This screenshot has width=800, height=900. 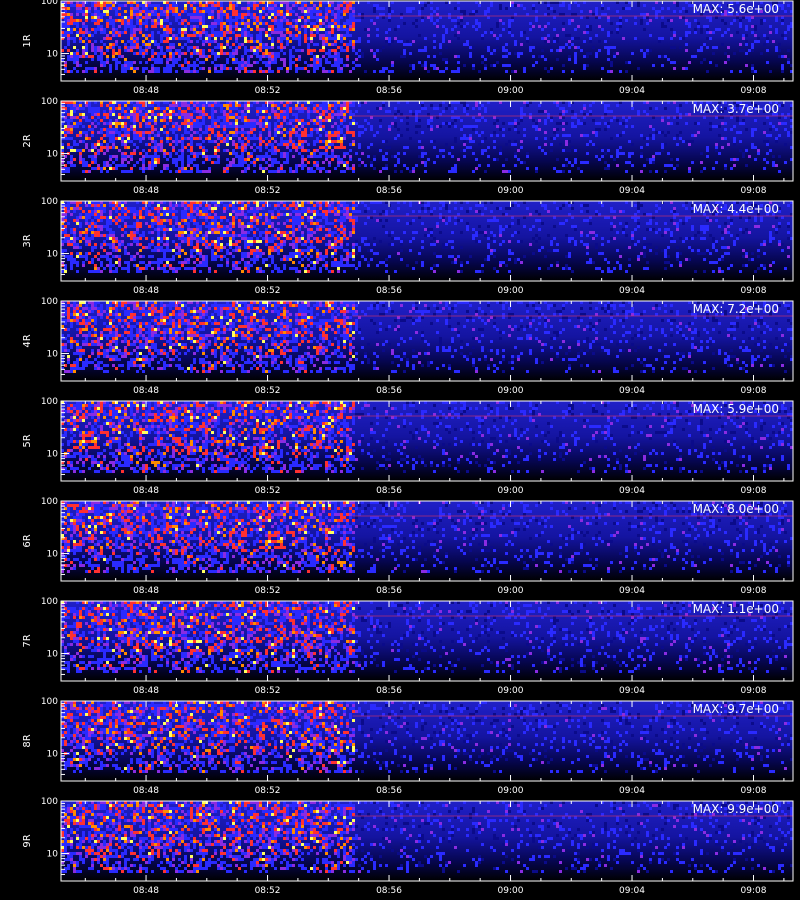 I want to click on max-label: MAX: 5.6e+00, so click(x=736, y=9).